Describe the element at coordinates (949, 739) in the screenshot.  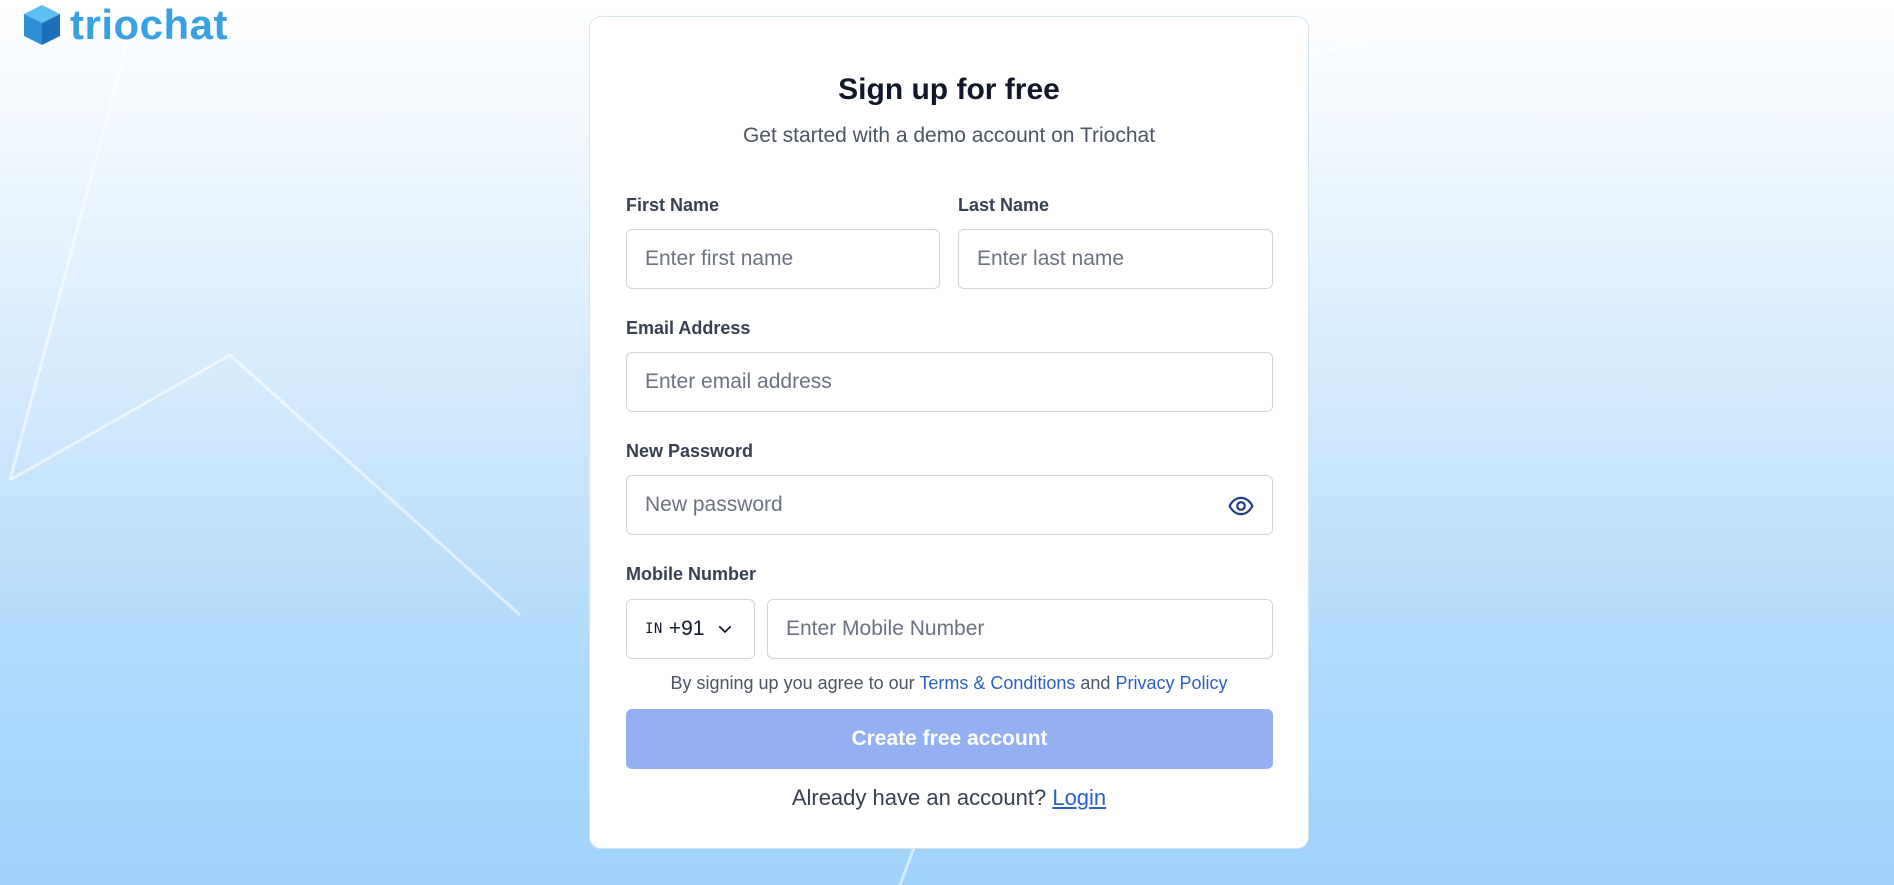
I see `create-account-button: Create free account` at that location.